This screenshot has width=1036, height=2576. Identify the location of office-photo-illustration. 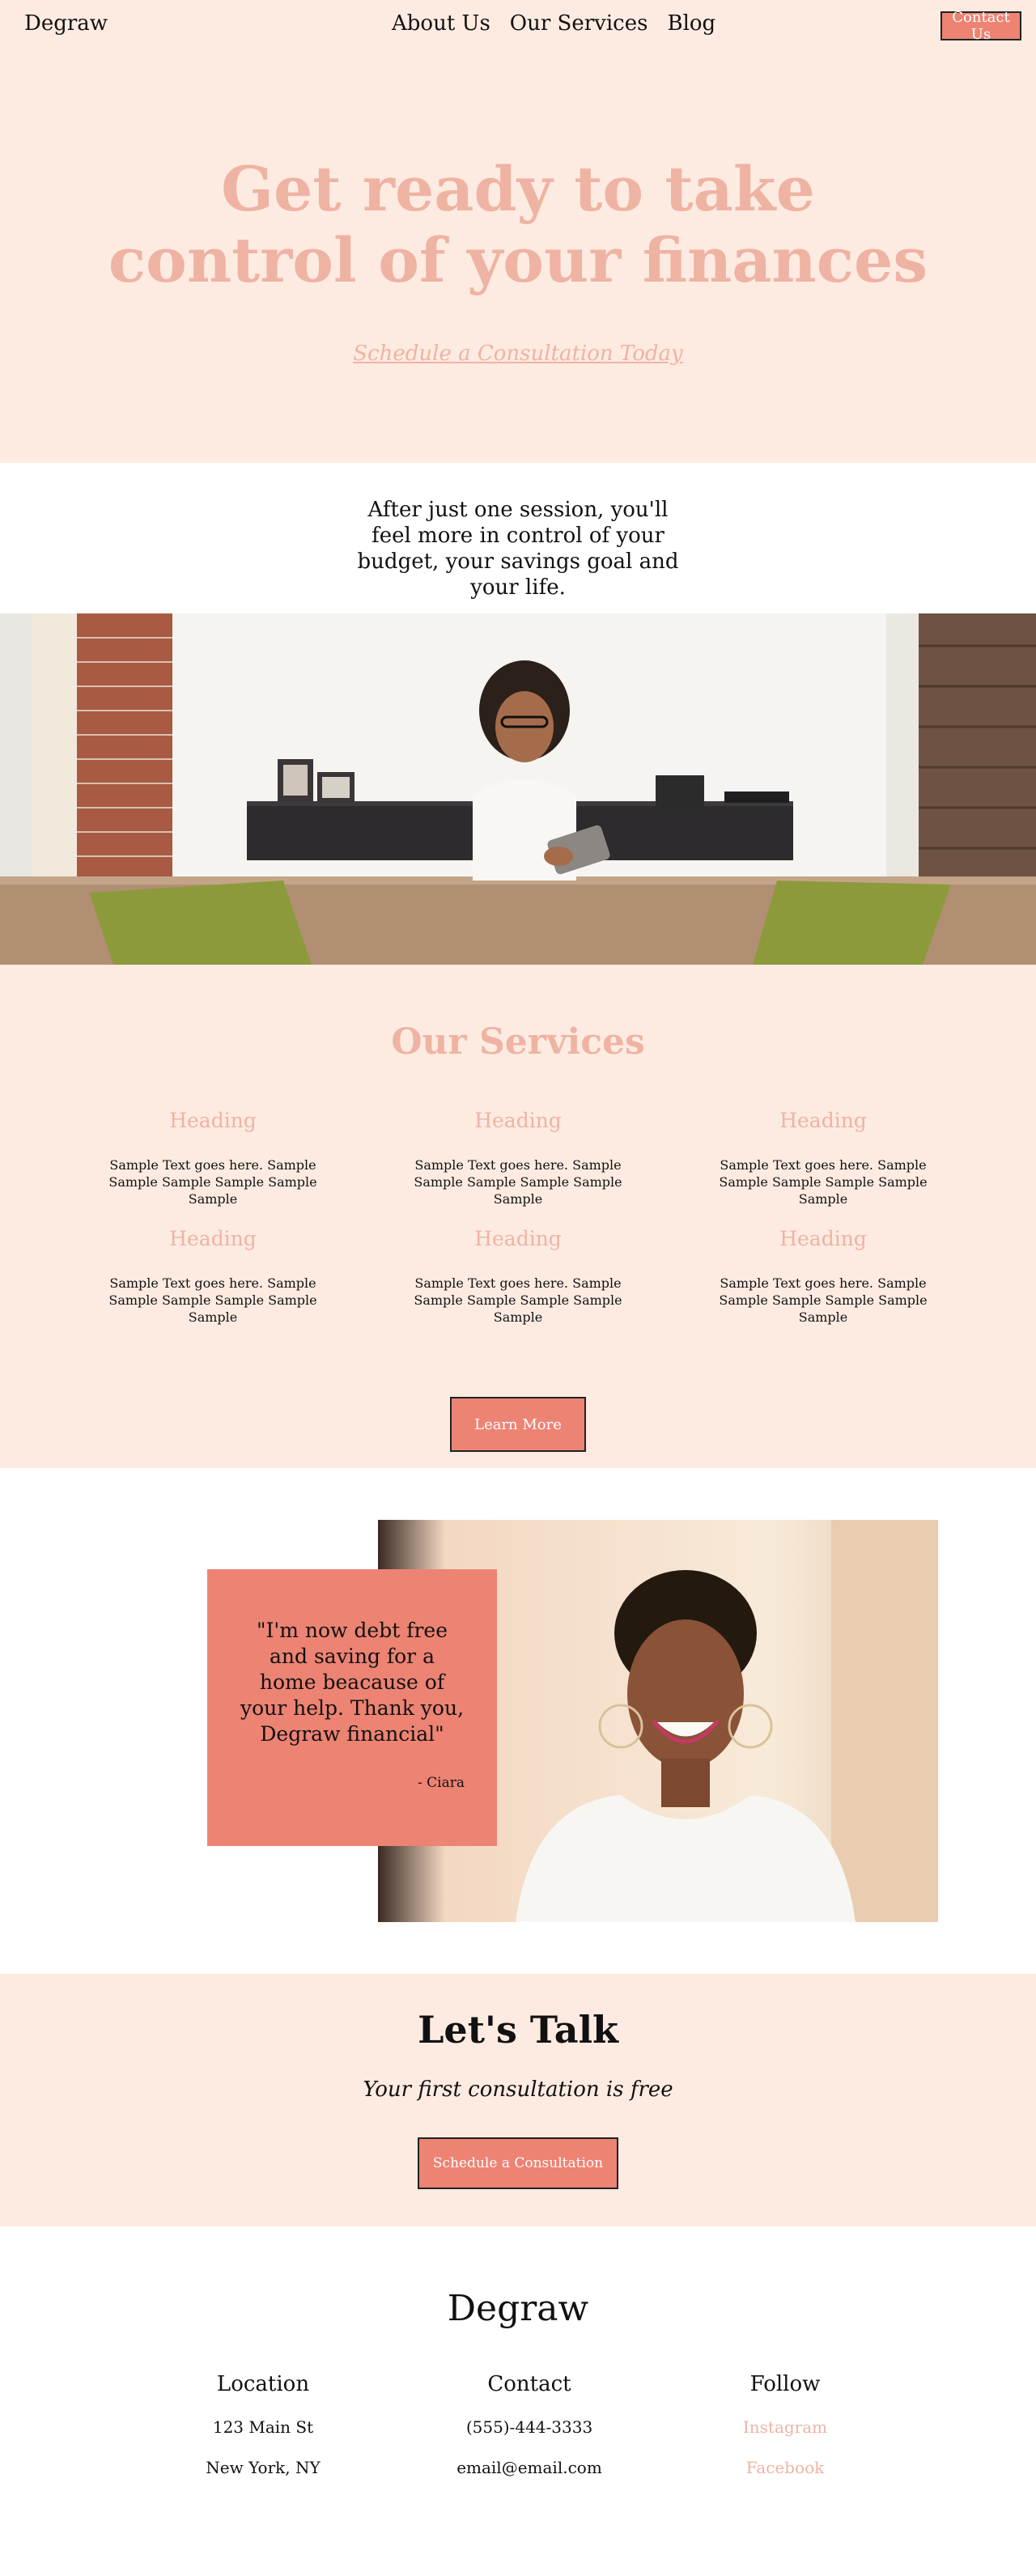
(518, 789).